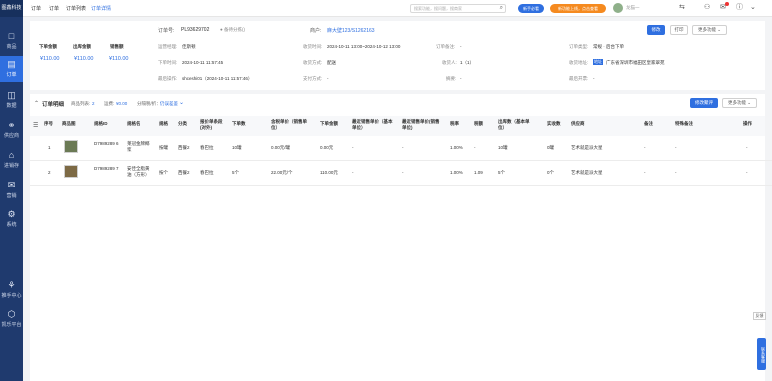 Image resolution: width=772 pixels, height=381 pixels. What do you see at coordinates (53, 105) in the screenshot?
I see `detail-title: 订单明细` at bounding box center [53, 105].